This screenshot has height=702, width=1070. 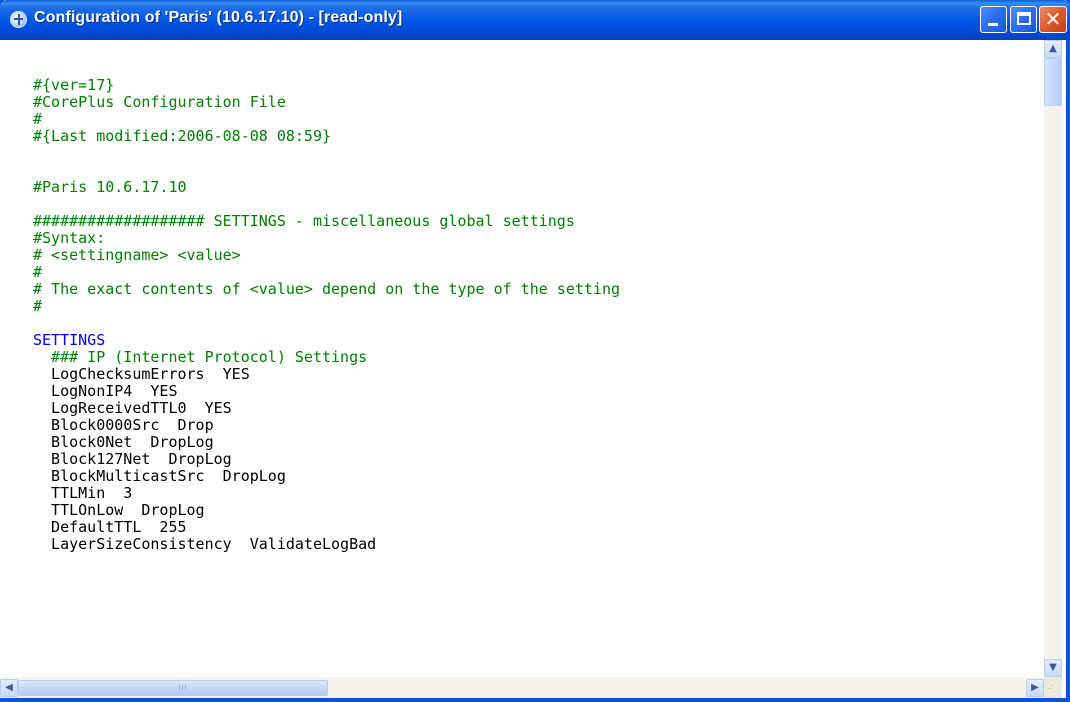 I want to click on scroll-right-button: ▶, so click(x=1035, y=688).